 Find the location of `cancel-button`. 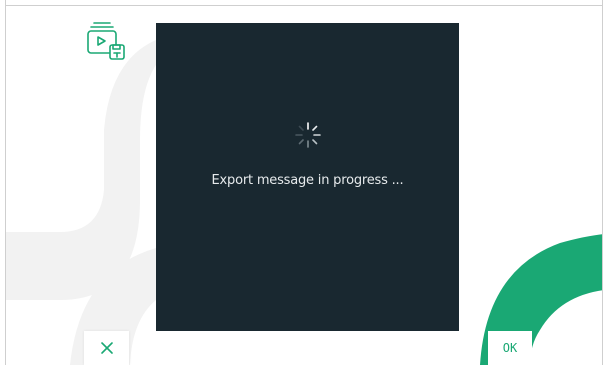

cancel-button is located at coordinates (106, 348).